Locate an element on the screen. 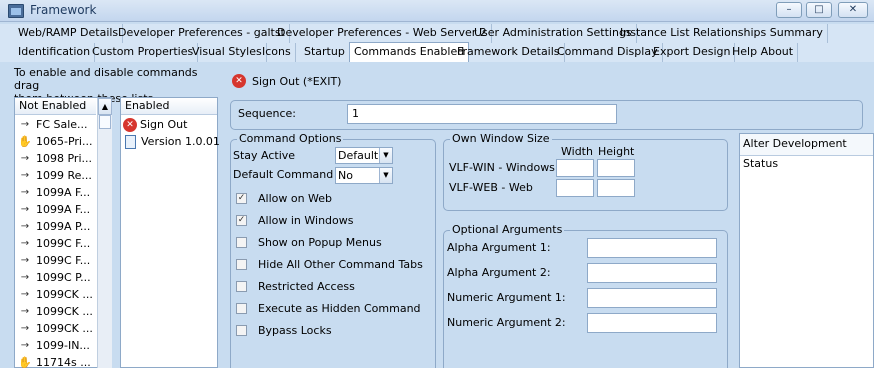 This screenshot has height=368, width=874. tab-user-administration-settings: User Administration Settings is located at coordinates (553, 33).